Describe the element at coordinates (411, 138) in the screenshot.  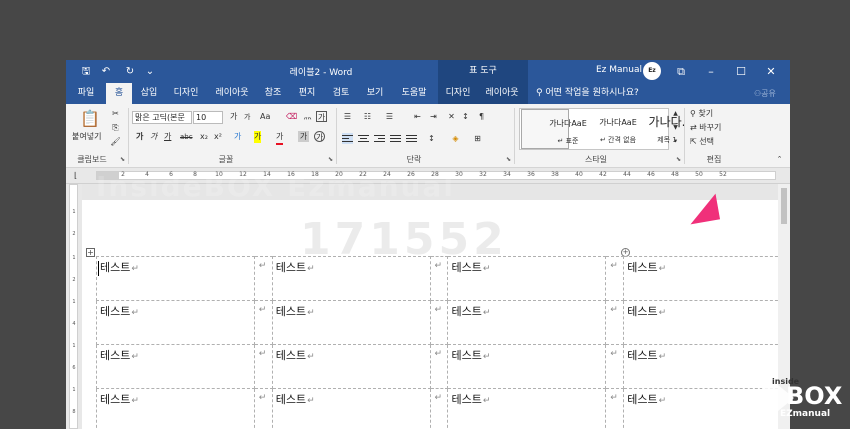
I see `distributed-icon` at that location.